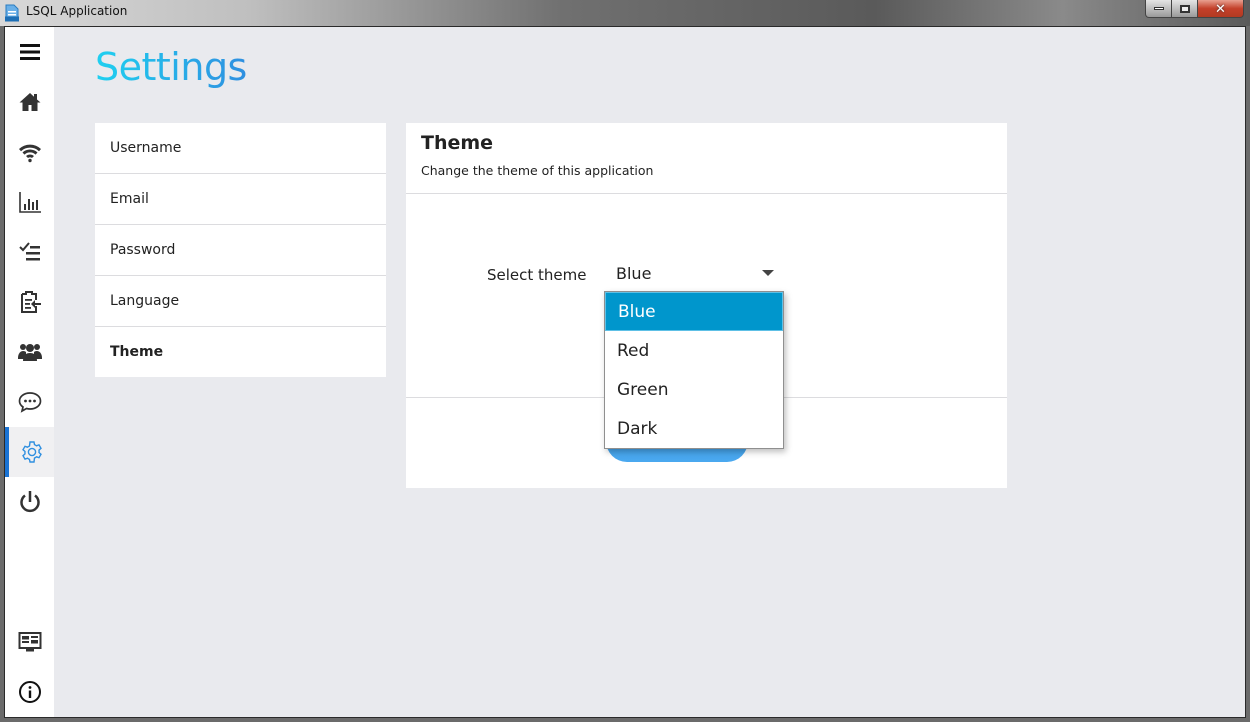 This screenshot has height=722, width=1250. I want to click on sidebar-item-home, so click(29, 102).